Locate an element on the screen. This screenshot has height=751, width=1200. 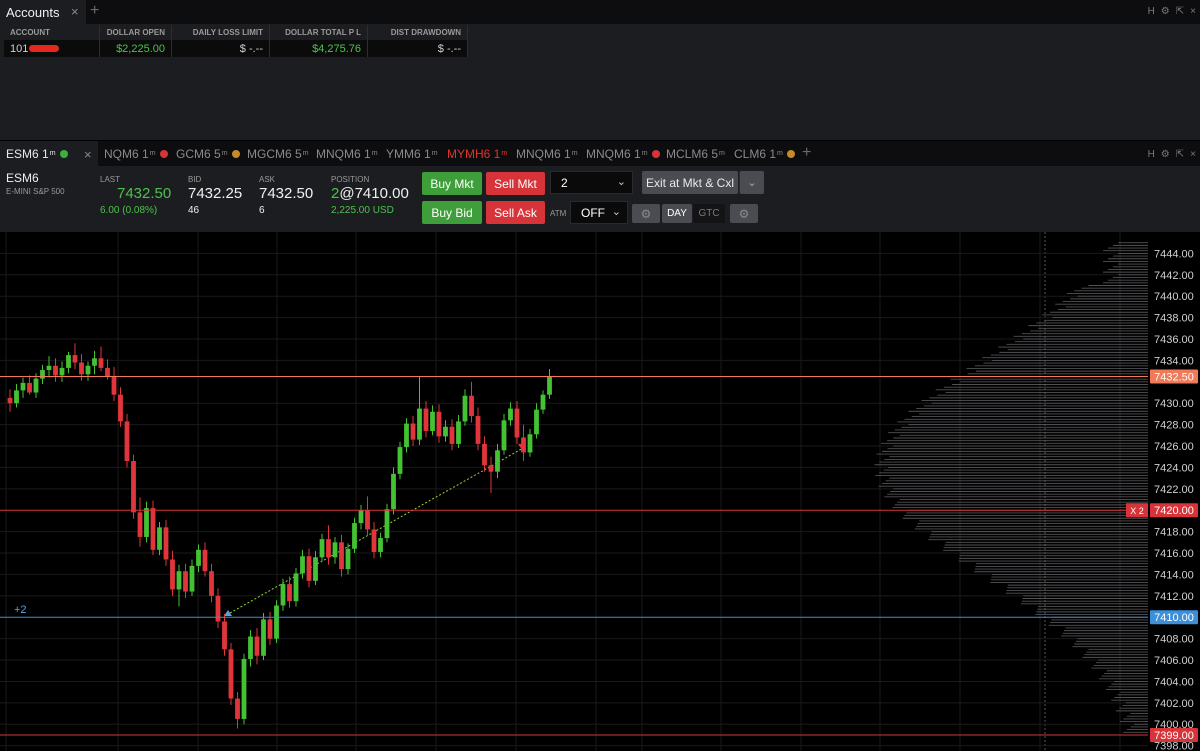
y-tick-label: 7434.00 is located at coordinates (1174, 361).